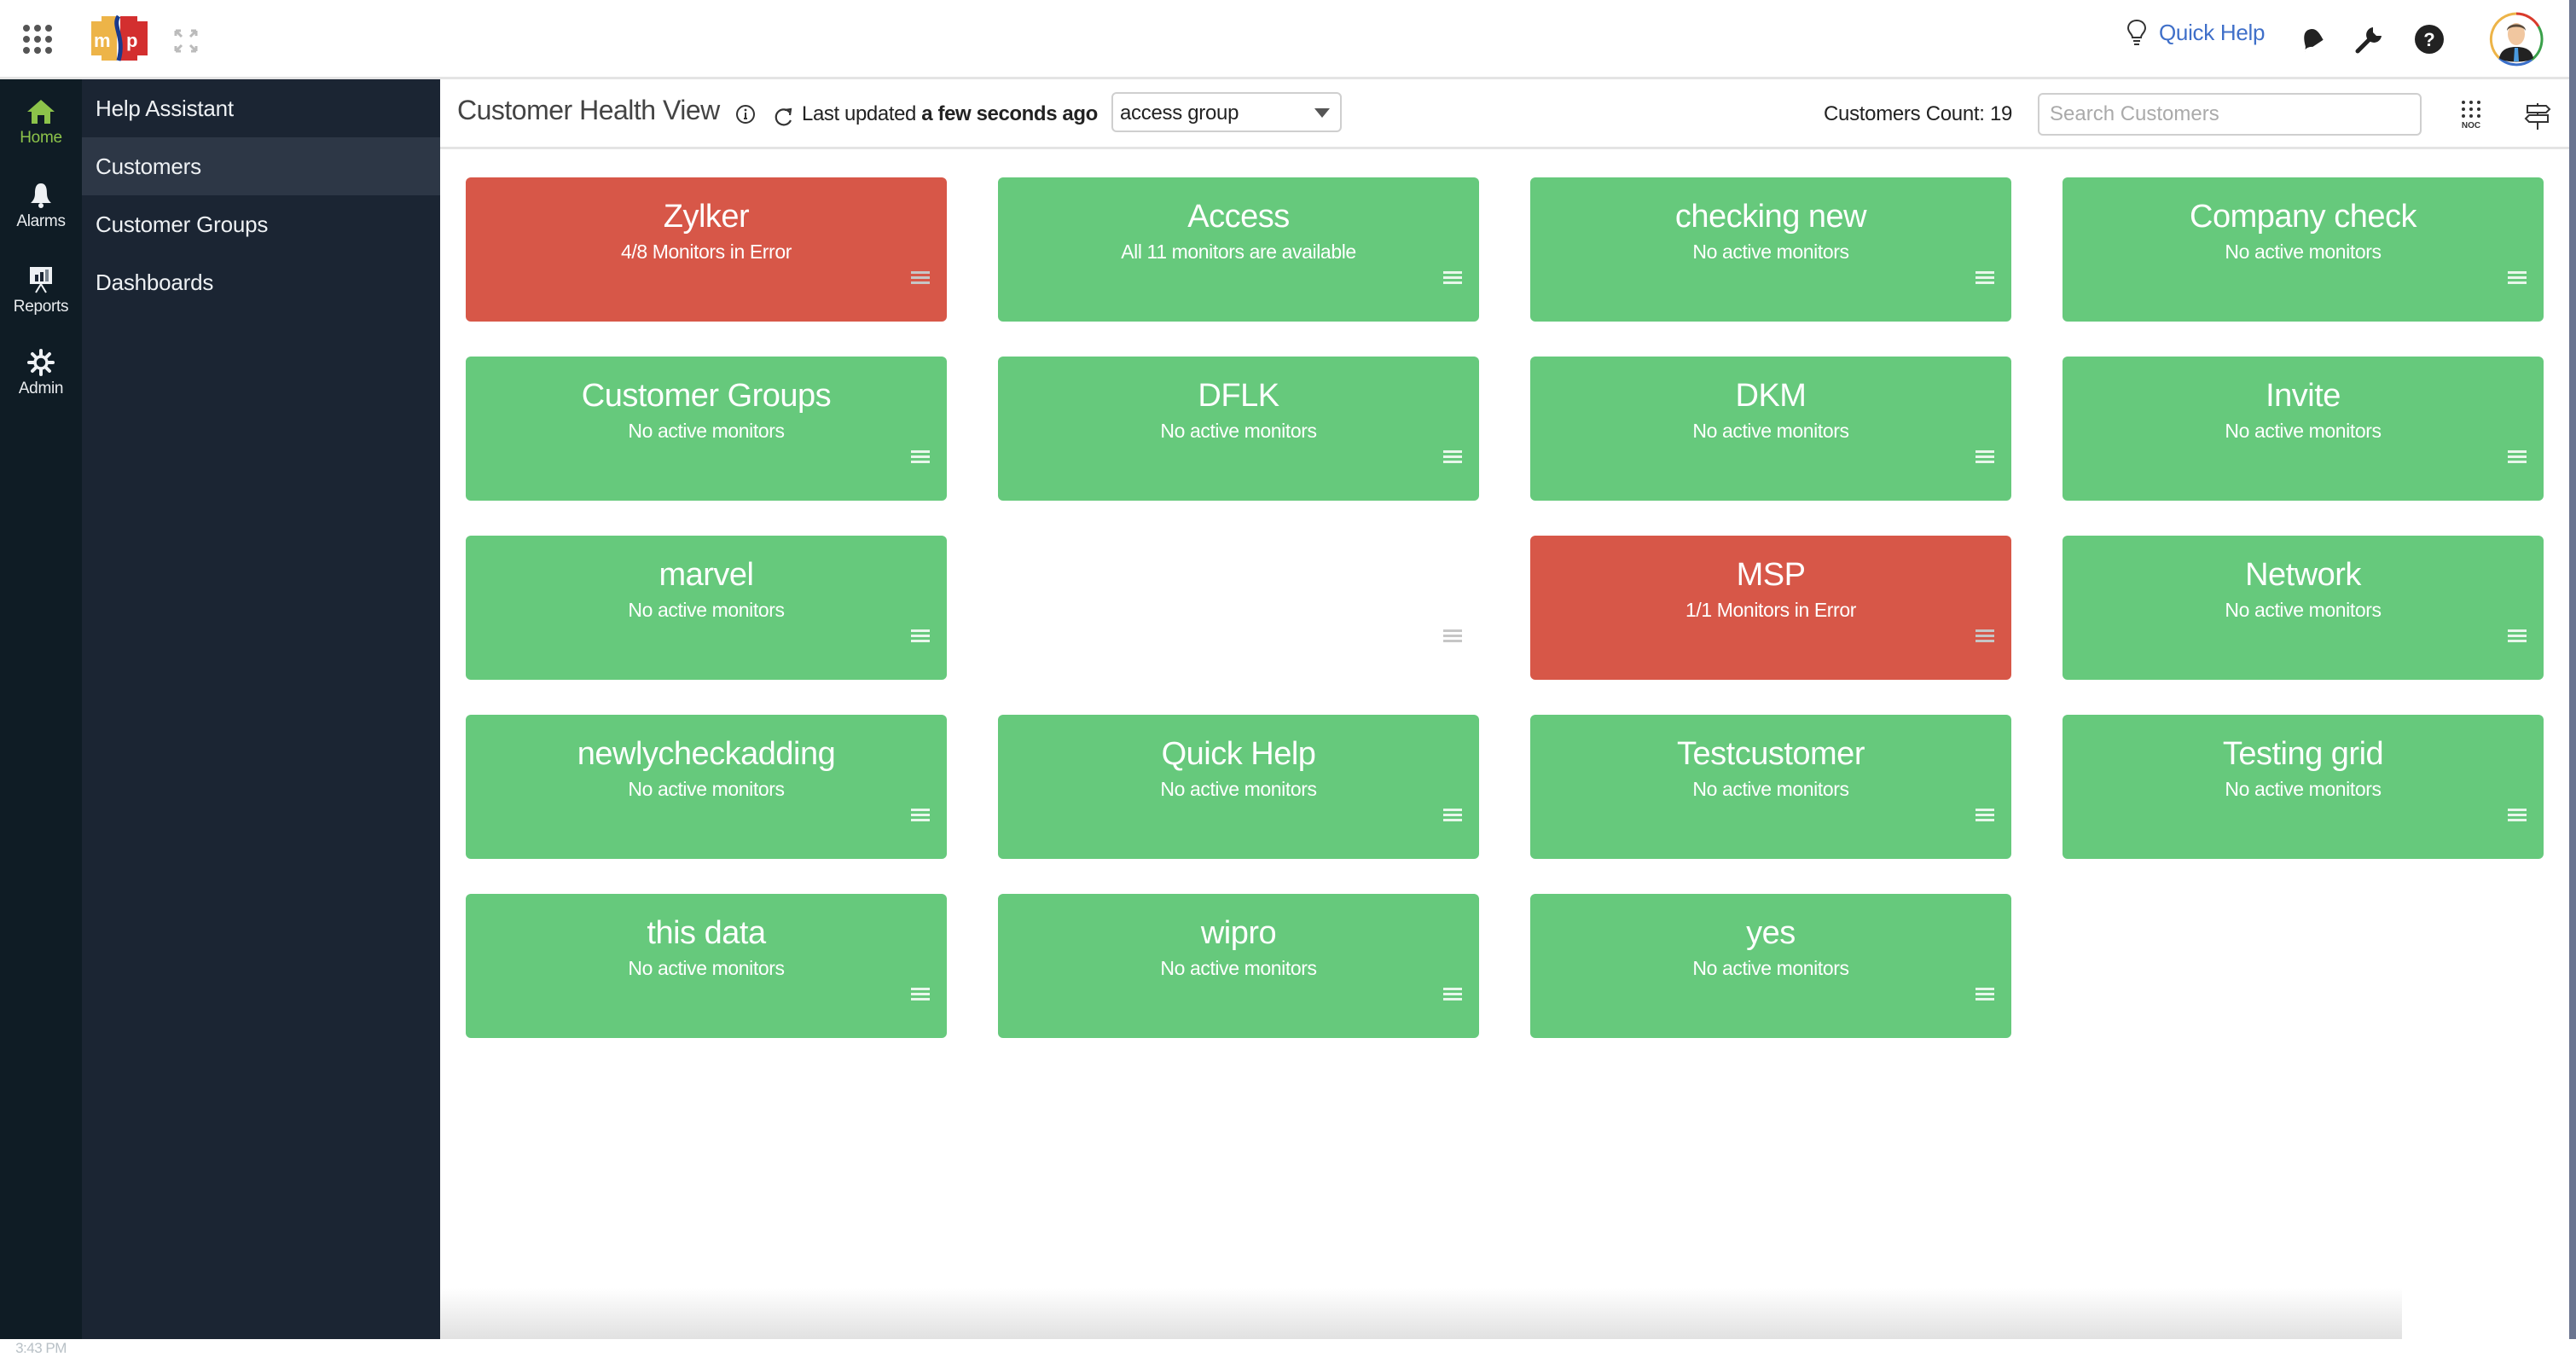  I want to click on customer-card: Monitoring portal 1/7 Monitors in Error, so click(1238, 608).